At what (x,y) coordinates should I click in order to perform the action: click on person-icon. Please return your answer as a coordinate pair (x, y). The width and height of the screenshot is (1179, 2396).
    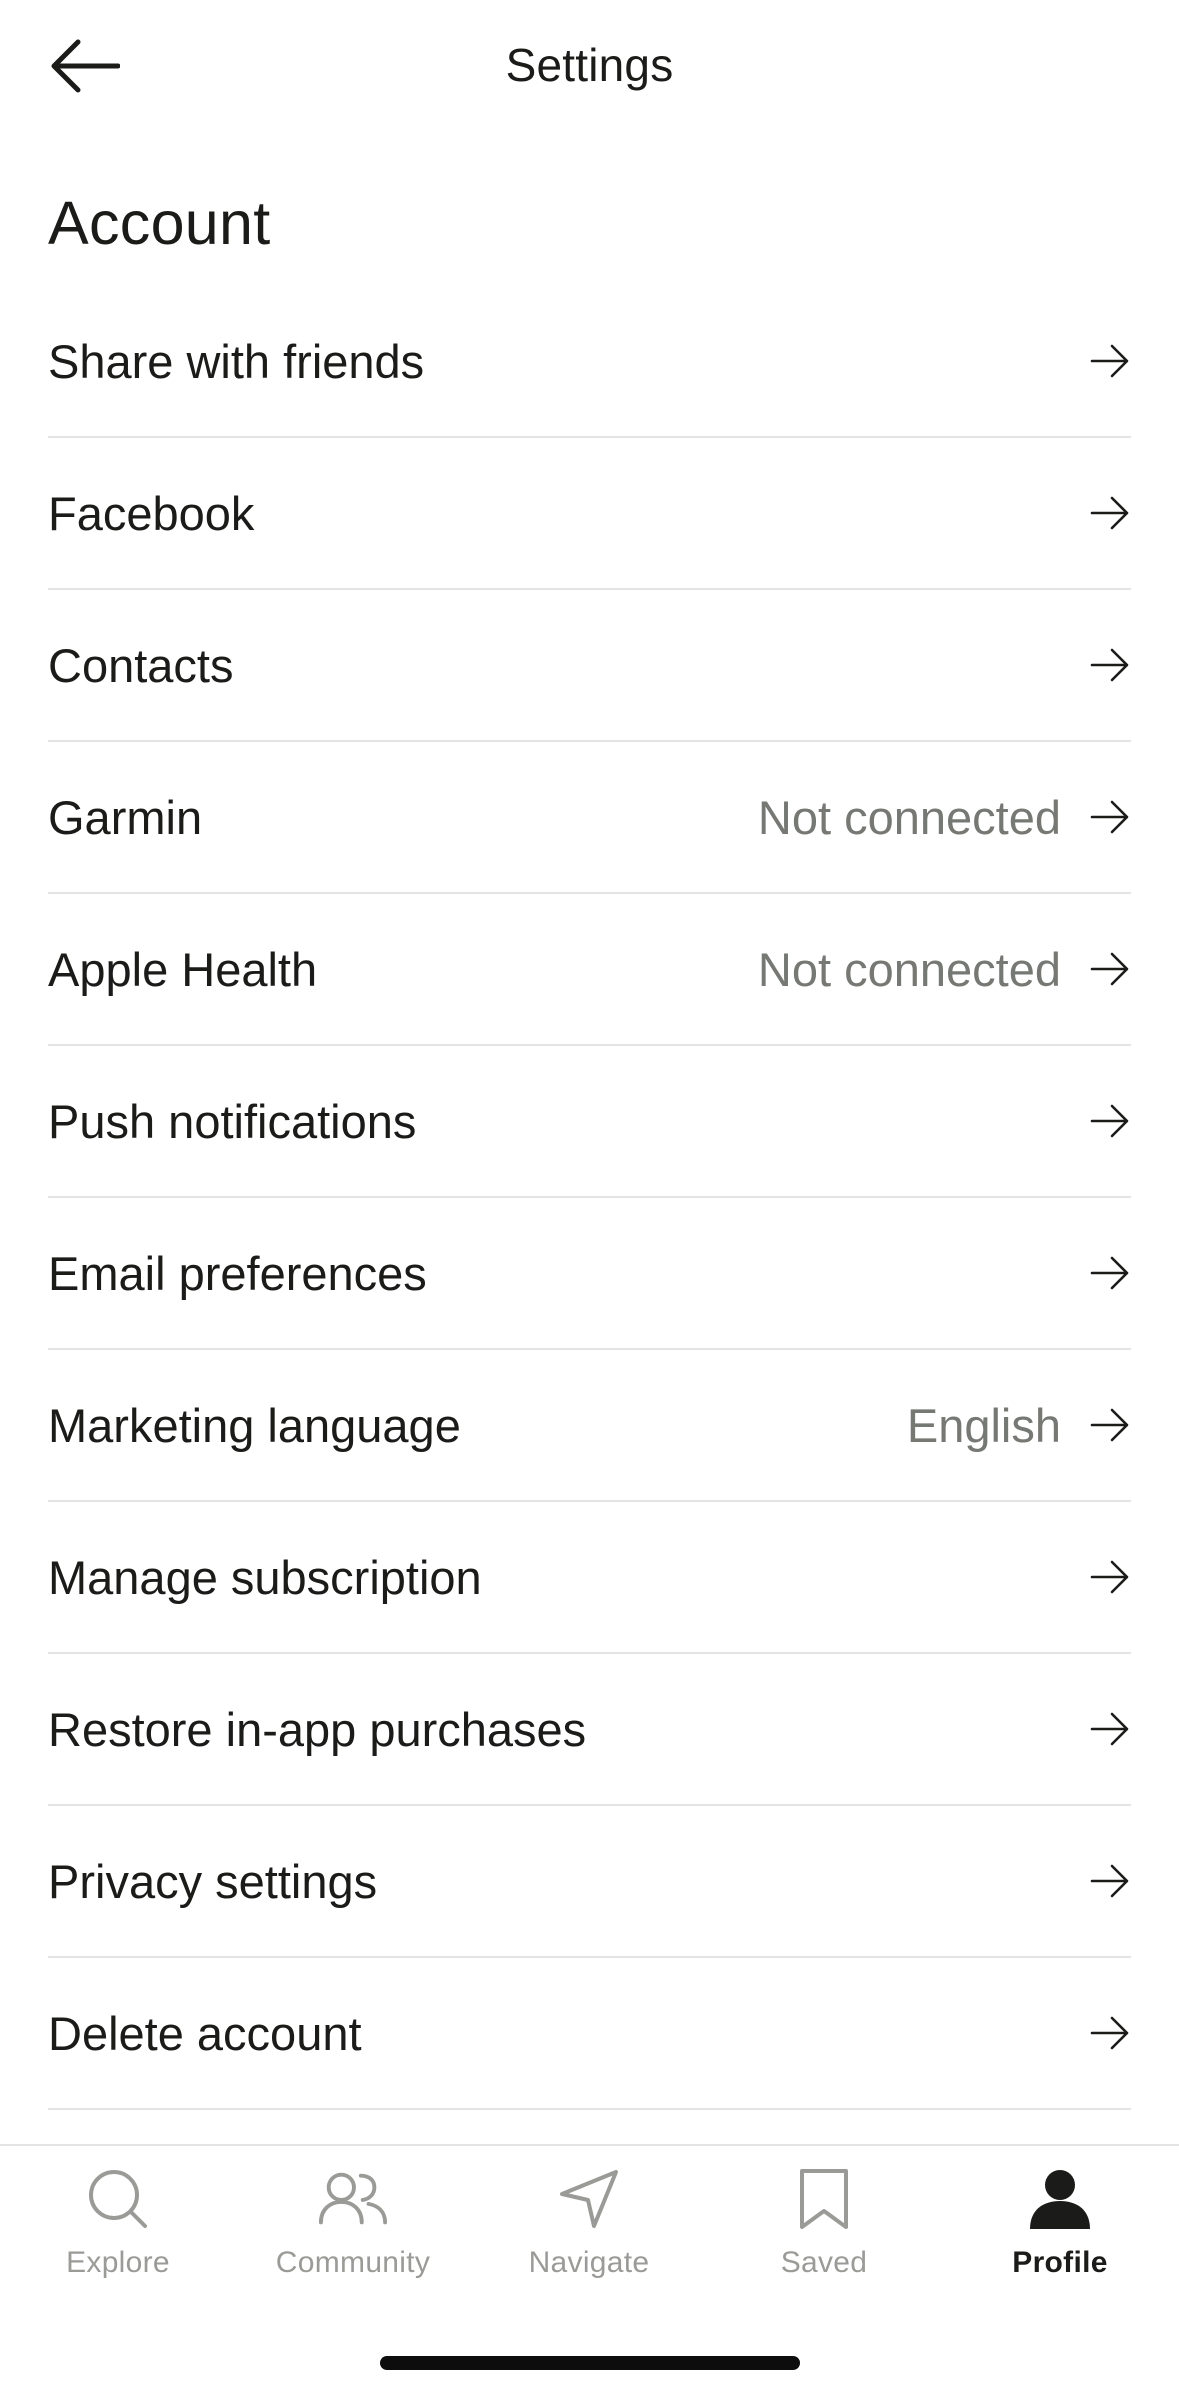
    Looking at the image, I should click on (1060, 2199).